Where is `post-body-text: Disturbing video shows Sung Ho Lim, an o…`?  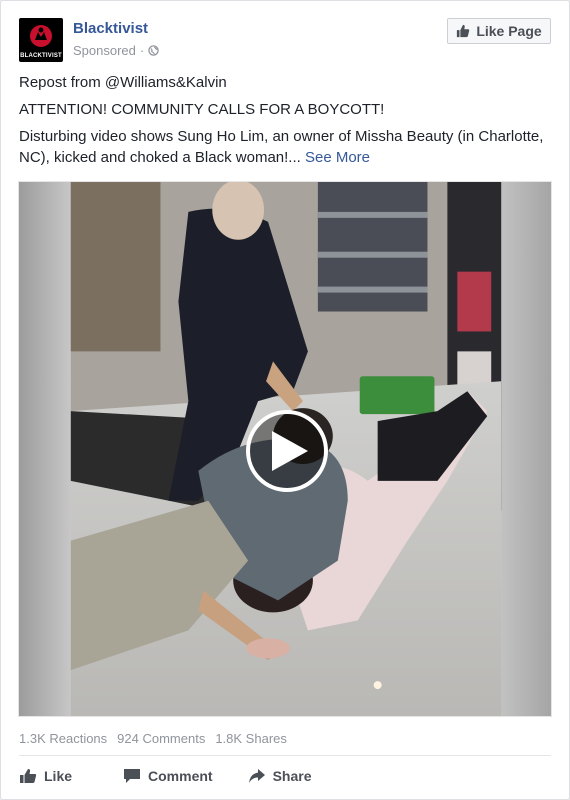 post-body-text: Disturbing video shows Sung Ho Lim, an o… is located at coordinates (281, 147).